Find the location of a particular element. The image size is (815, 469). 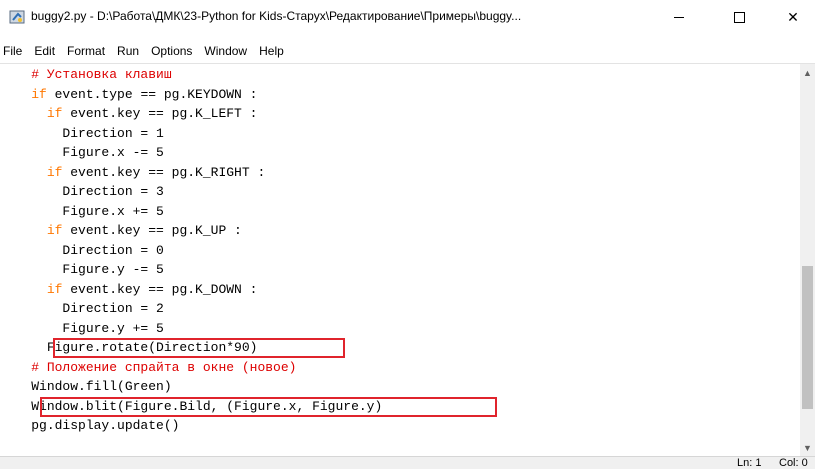

code-line: if event.key == pg.K_RIGHT : is located at coordinates (132, 173).